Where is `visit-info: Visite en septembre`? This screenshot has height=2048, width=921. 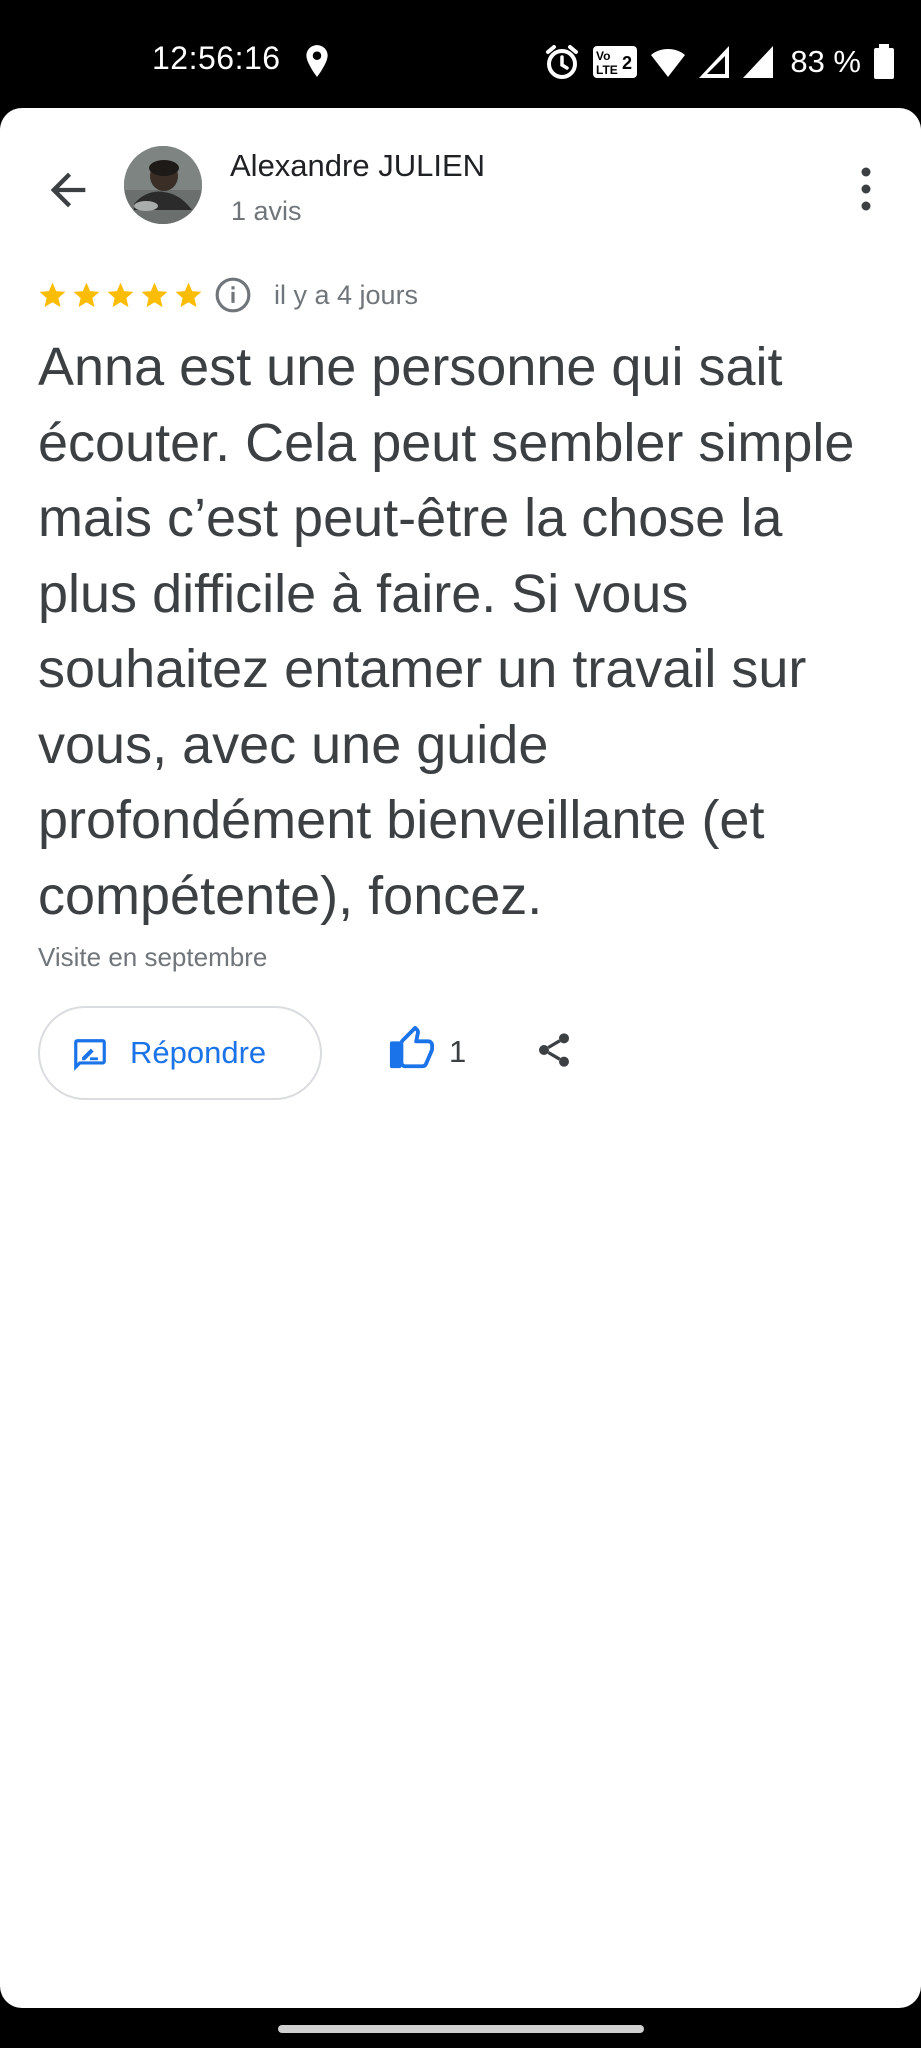
visit-info: Visite en septembre is located at coordinates (153, 957).